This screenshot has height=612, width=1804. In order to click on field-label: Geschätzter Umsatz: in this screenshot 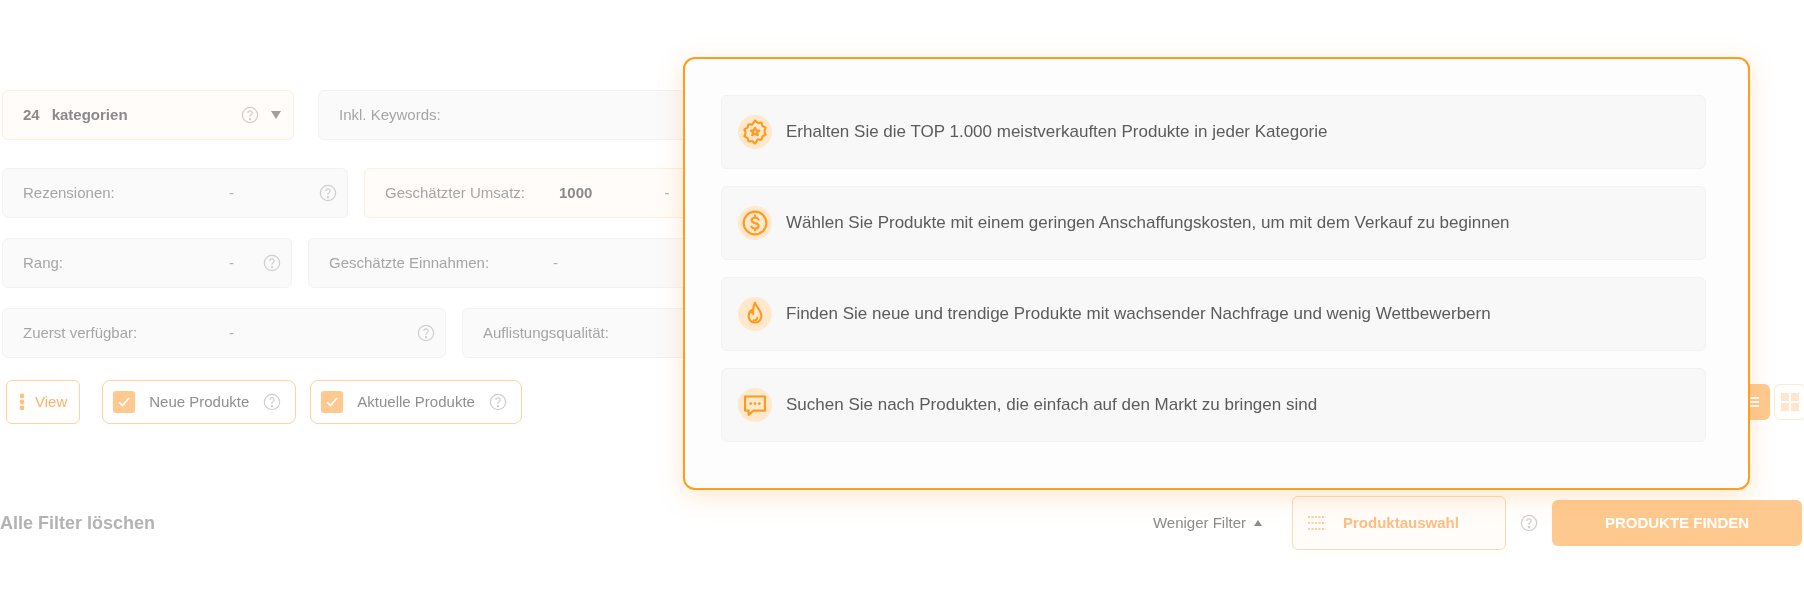, I will do `click(456, 193)`.